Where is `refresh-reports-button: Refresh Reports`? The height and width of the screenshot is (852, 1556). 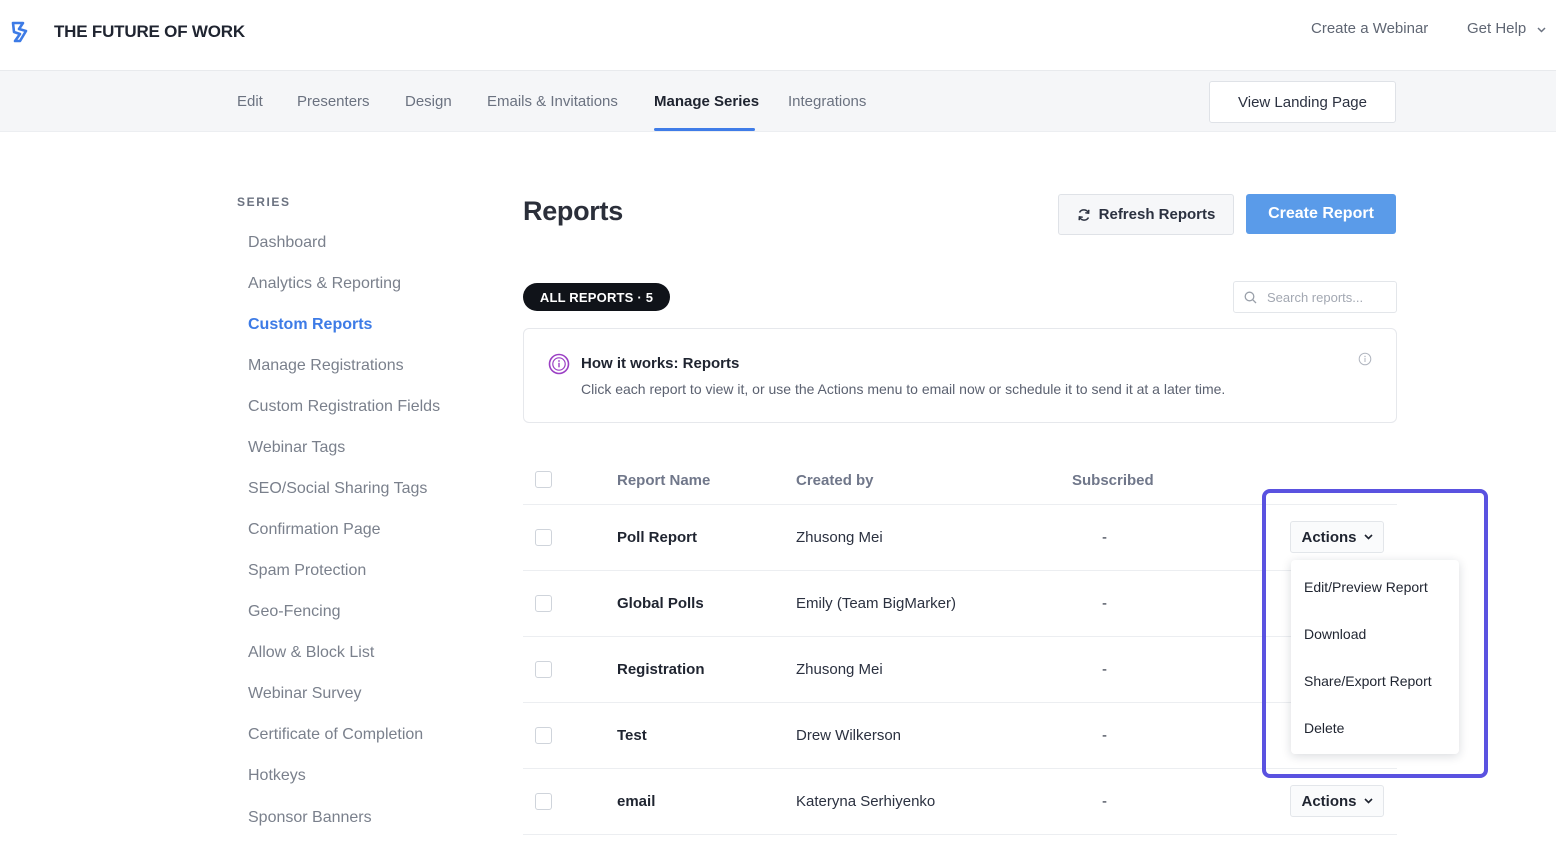 refresh-reports-button: Refresh Reports is located at coordinates (1146, 214).